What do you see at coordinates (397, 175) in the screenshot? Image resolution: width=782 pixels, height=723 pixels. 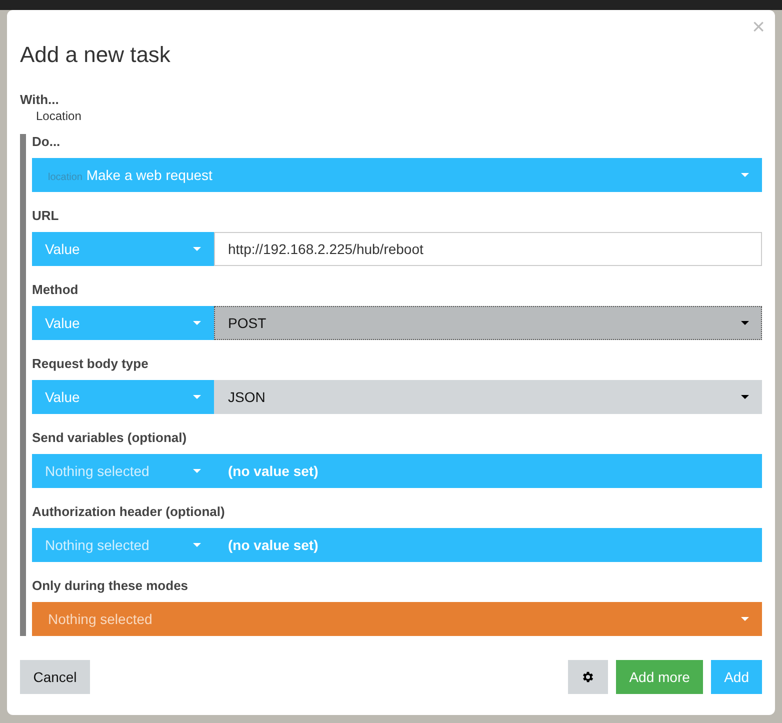 I see `action-select: location Make a web request` at bounding box center [397, 175].